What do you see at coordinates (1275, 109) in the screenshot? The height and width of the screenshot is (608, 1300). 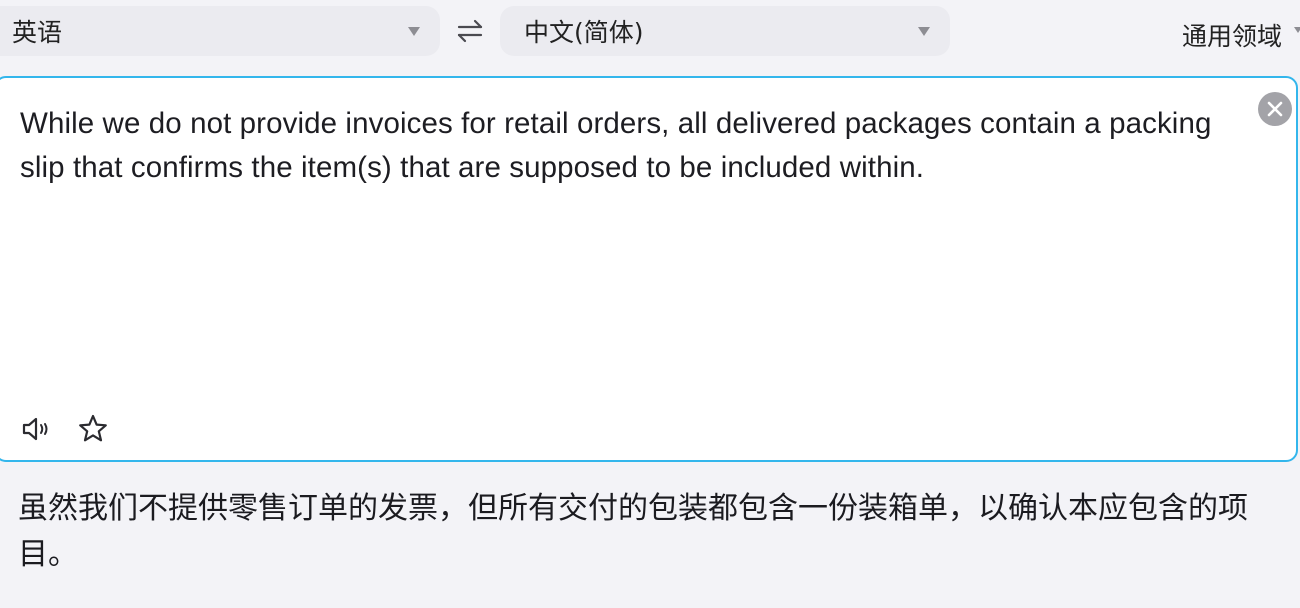 I see `close-circle-icon` at bounding box center [1275, 109].